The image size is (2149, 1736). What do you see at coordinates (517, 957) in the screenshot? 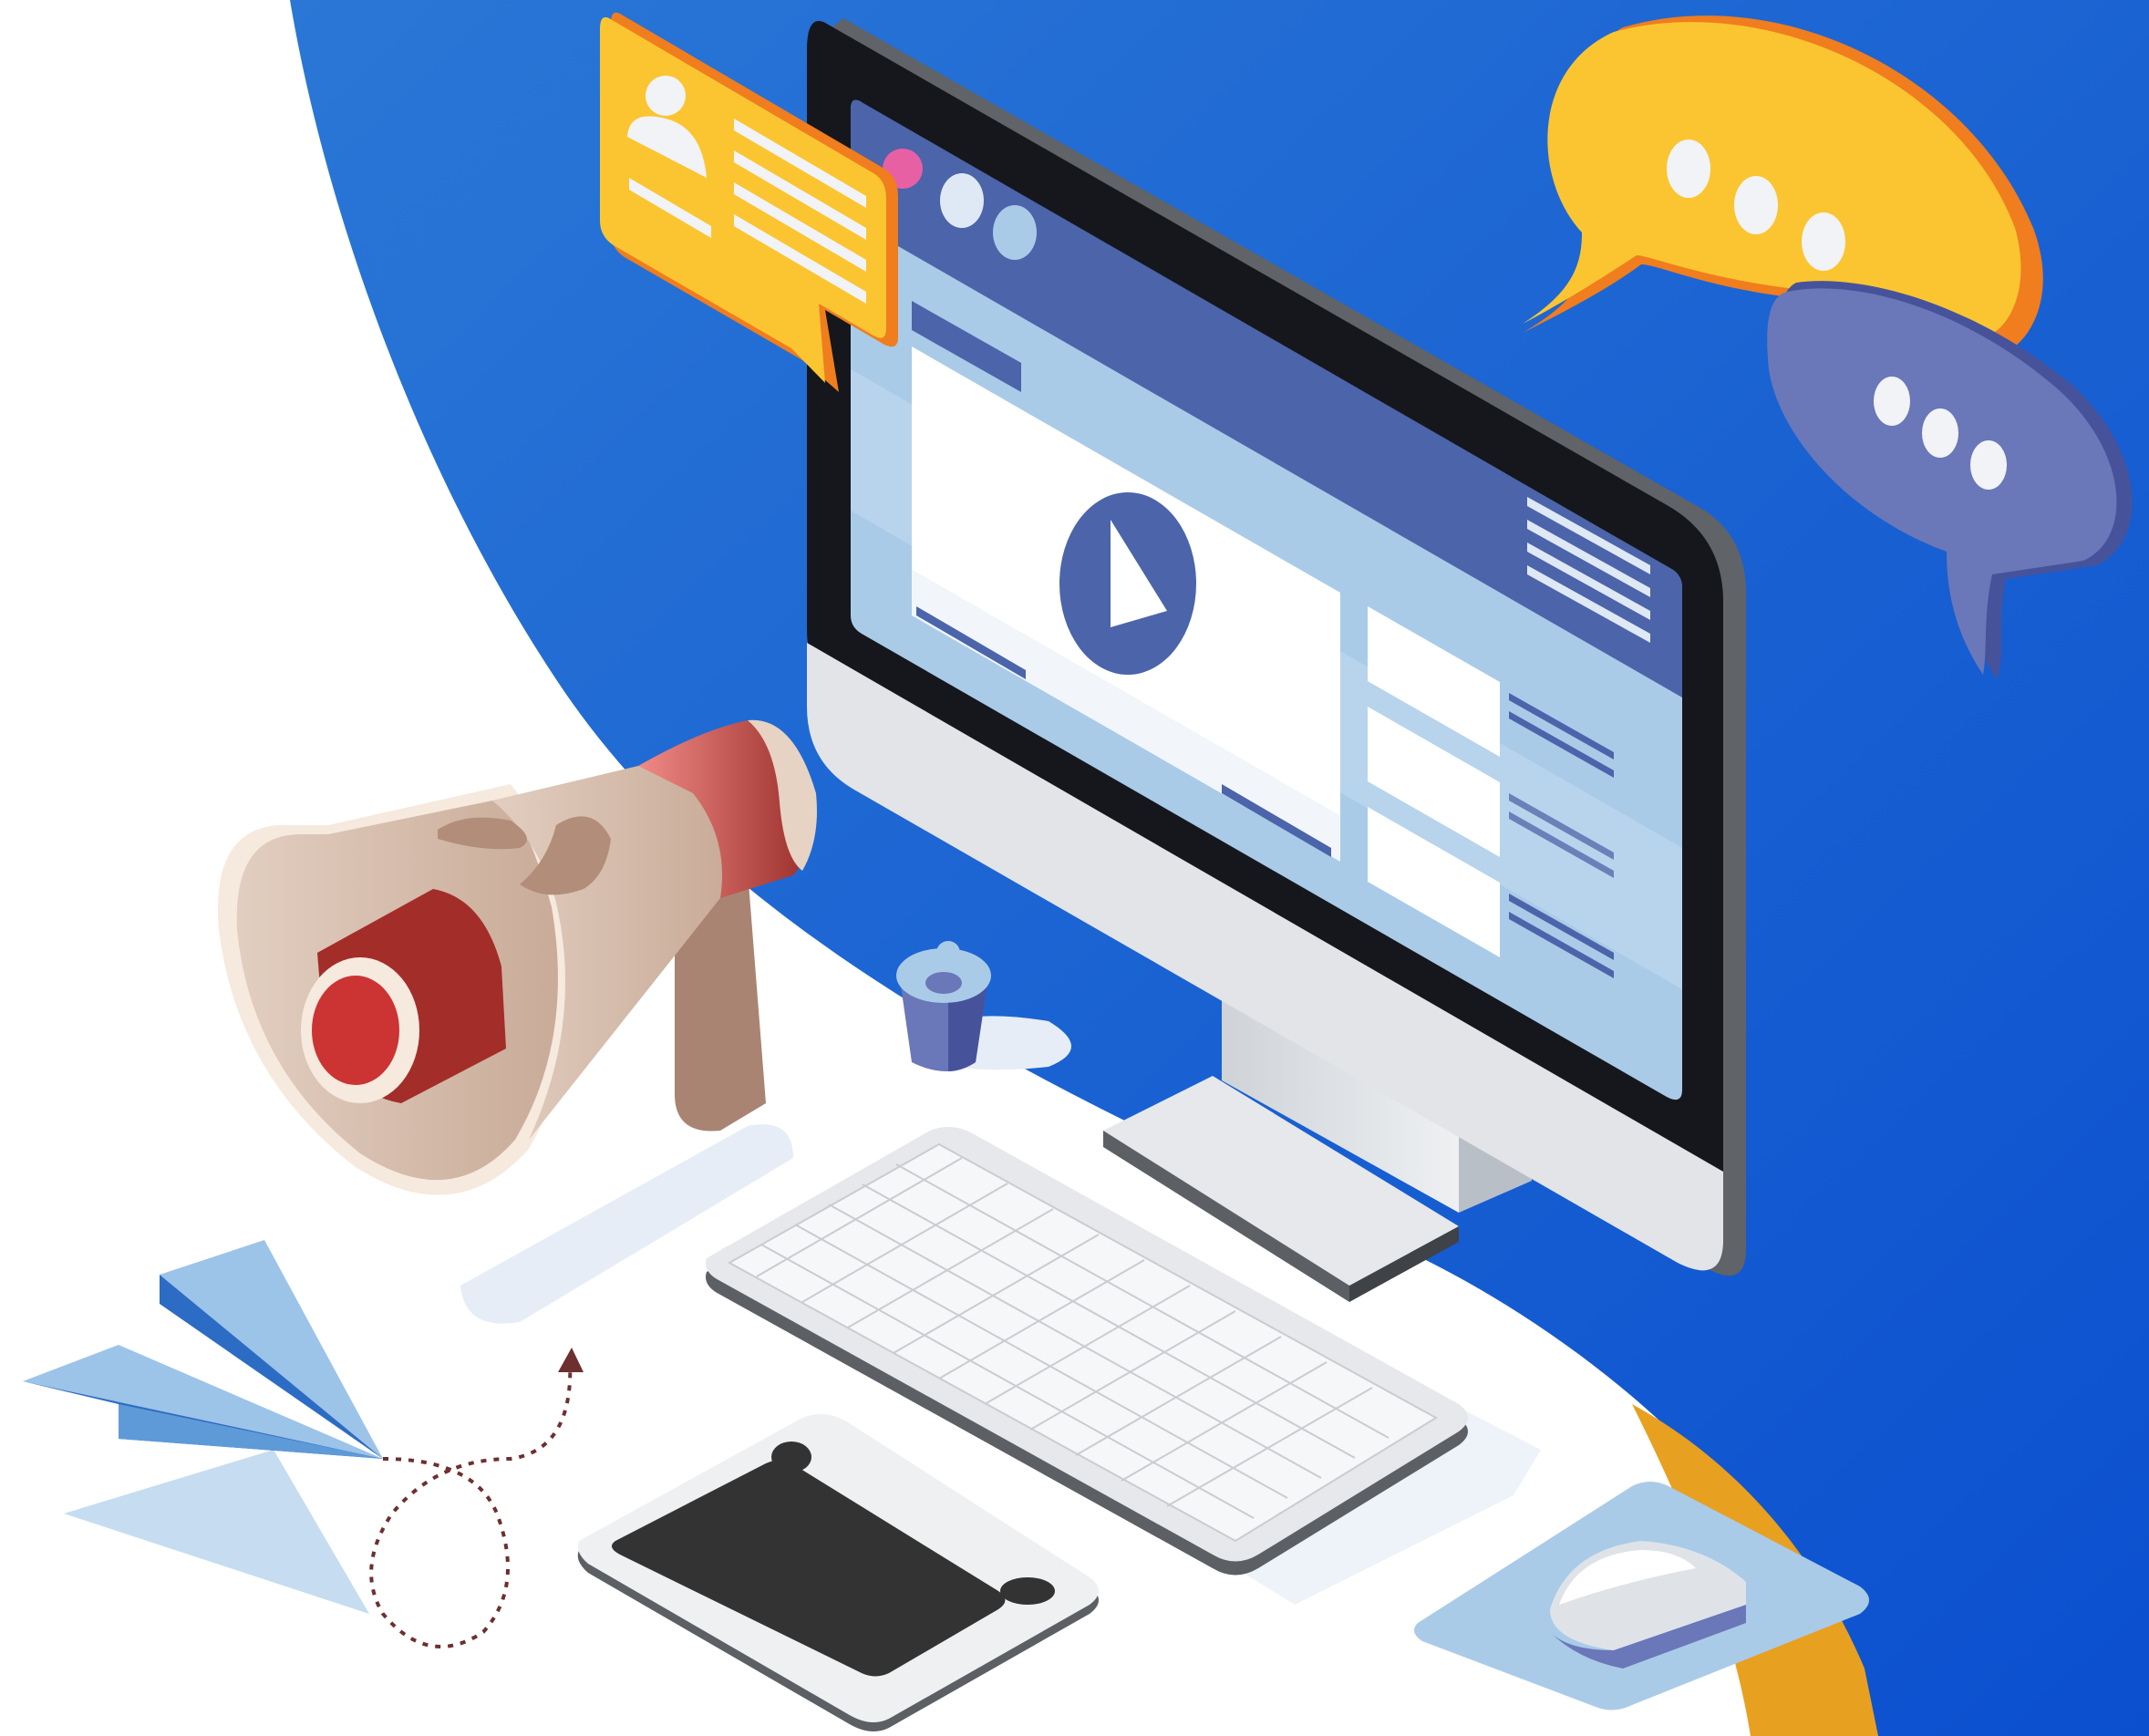
I see `megaphone-icon` at bounding box center [517, 957].